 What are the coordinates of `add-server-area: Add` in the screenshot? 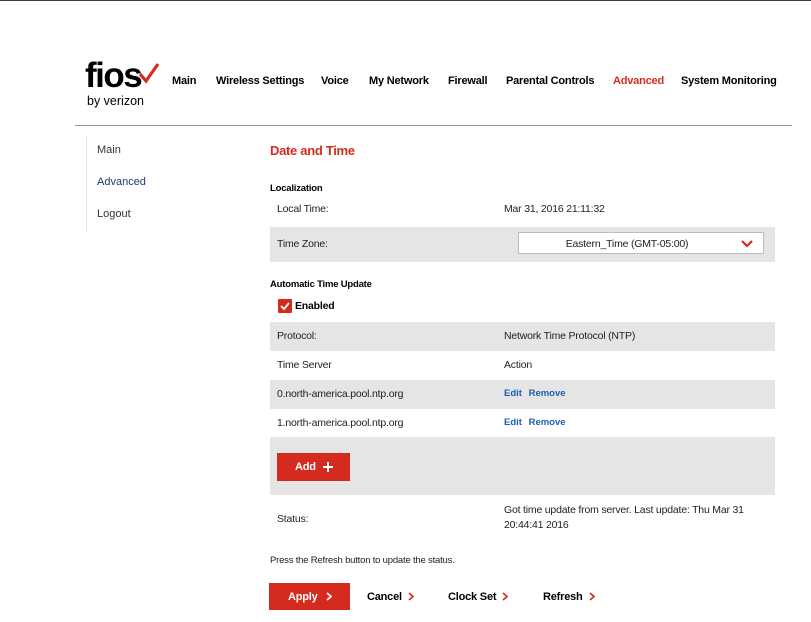 It's located at (522, 466).